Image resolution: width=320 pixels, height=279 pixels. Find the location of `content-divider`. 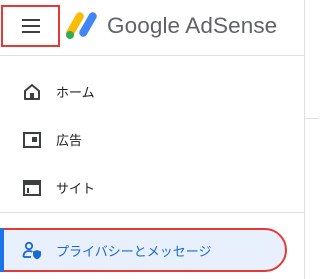

content-divider is located at coordinates (312, 118).